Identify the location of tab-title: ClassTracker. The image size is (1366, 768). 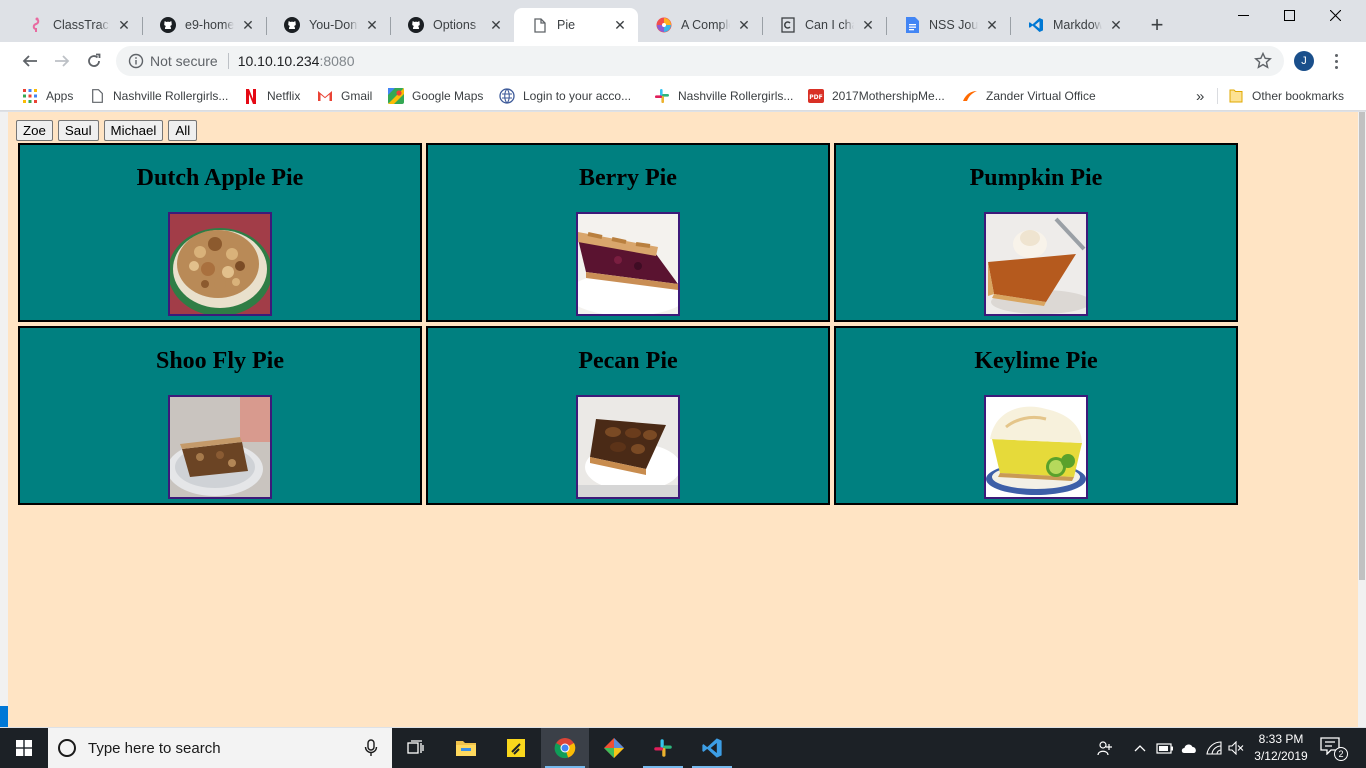
(81, 25).